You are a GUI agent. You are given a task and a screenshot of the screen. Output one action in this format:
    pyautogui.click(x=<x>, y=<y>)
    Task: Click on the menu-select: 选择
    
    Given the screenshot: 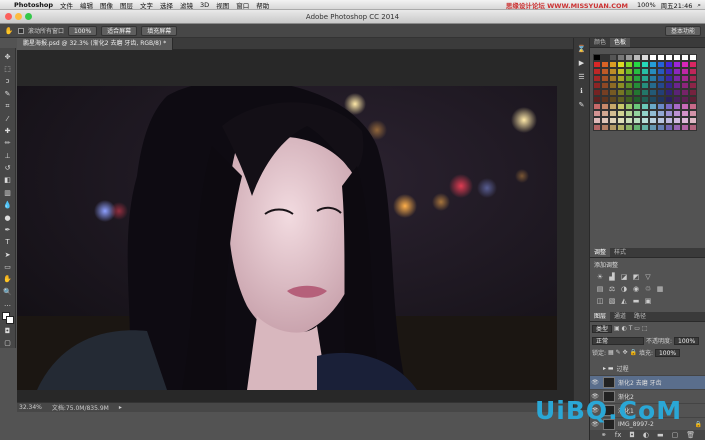 What is the action you would take?
    pyautogui.click(x=166, y=5)
    